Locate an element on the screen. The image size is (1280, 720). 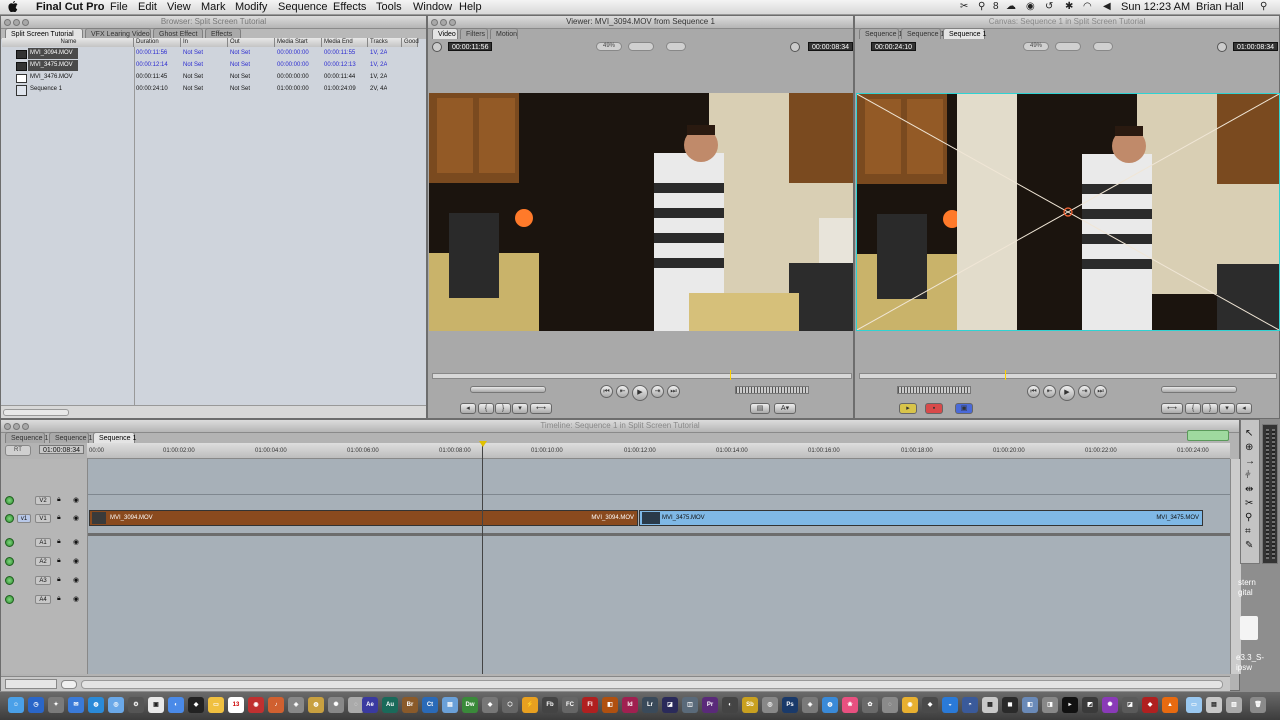
app-icon: ▦ is located at coordinates (990, 705).